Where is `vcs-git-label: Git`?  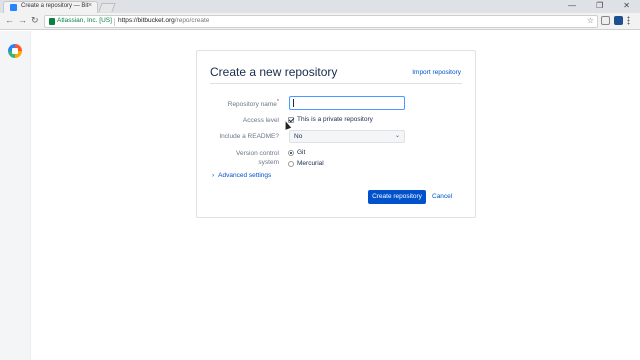
vcs-git-label: Git is located at coordinates (301, 152).